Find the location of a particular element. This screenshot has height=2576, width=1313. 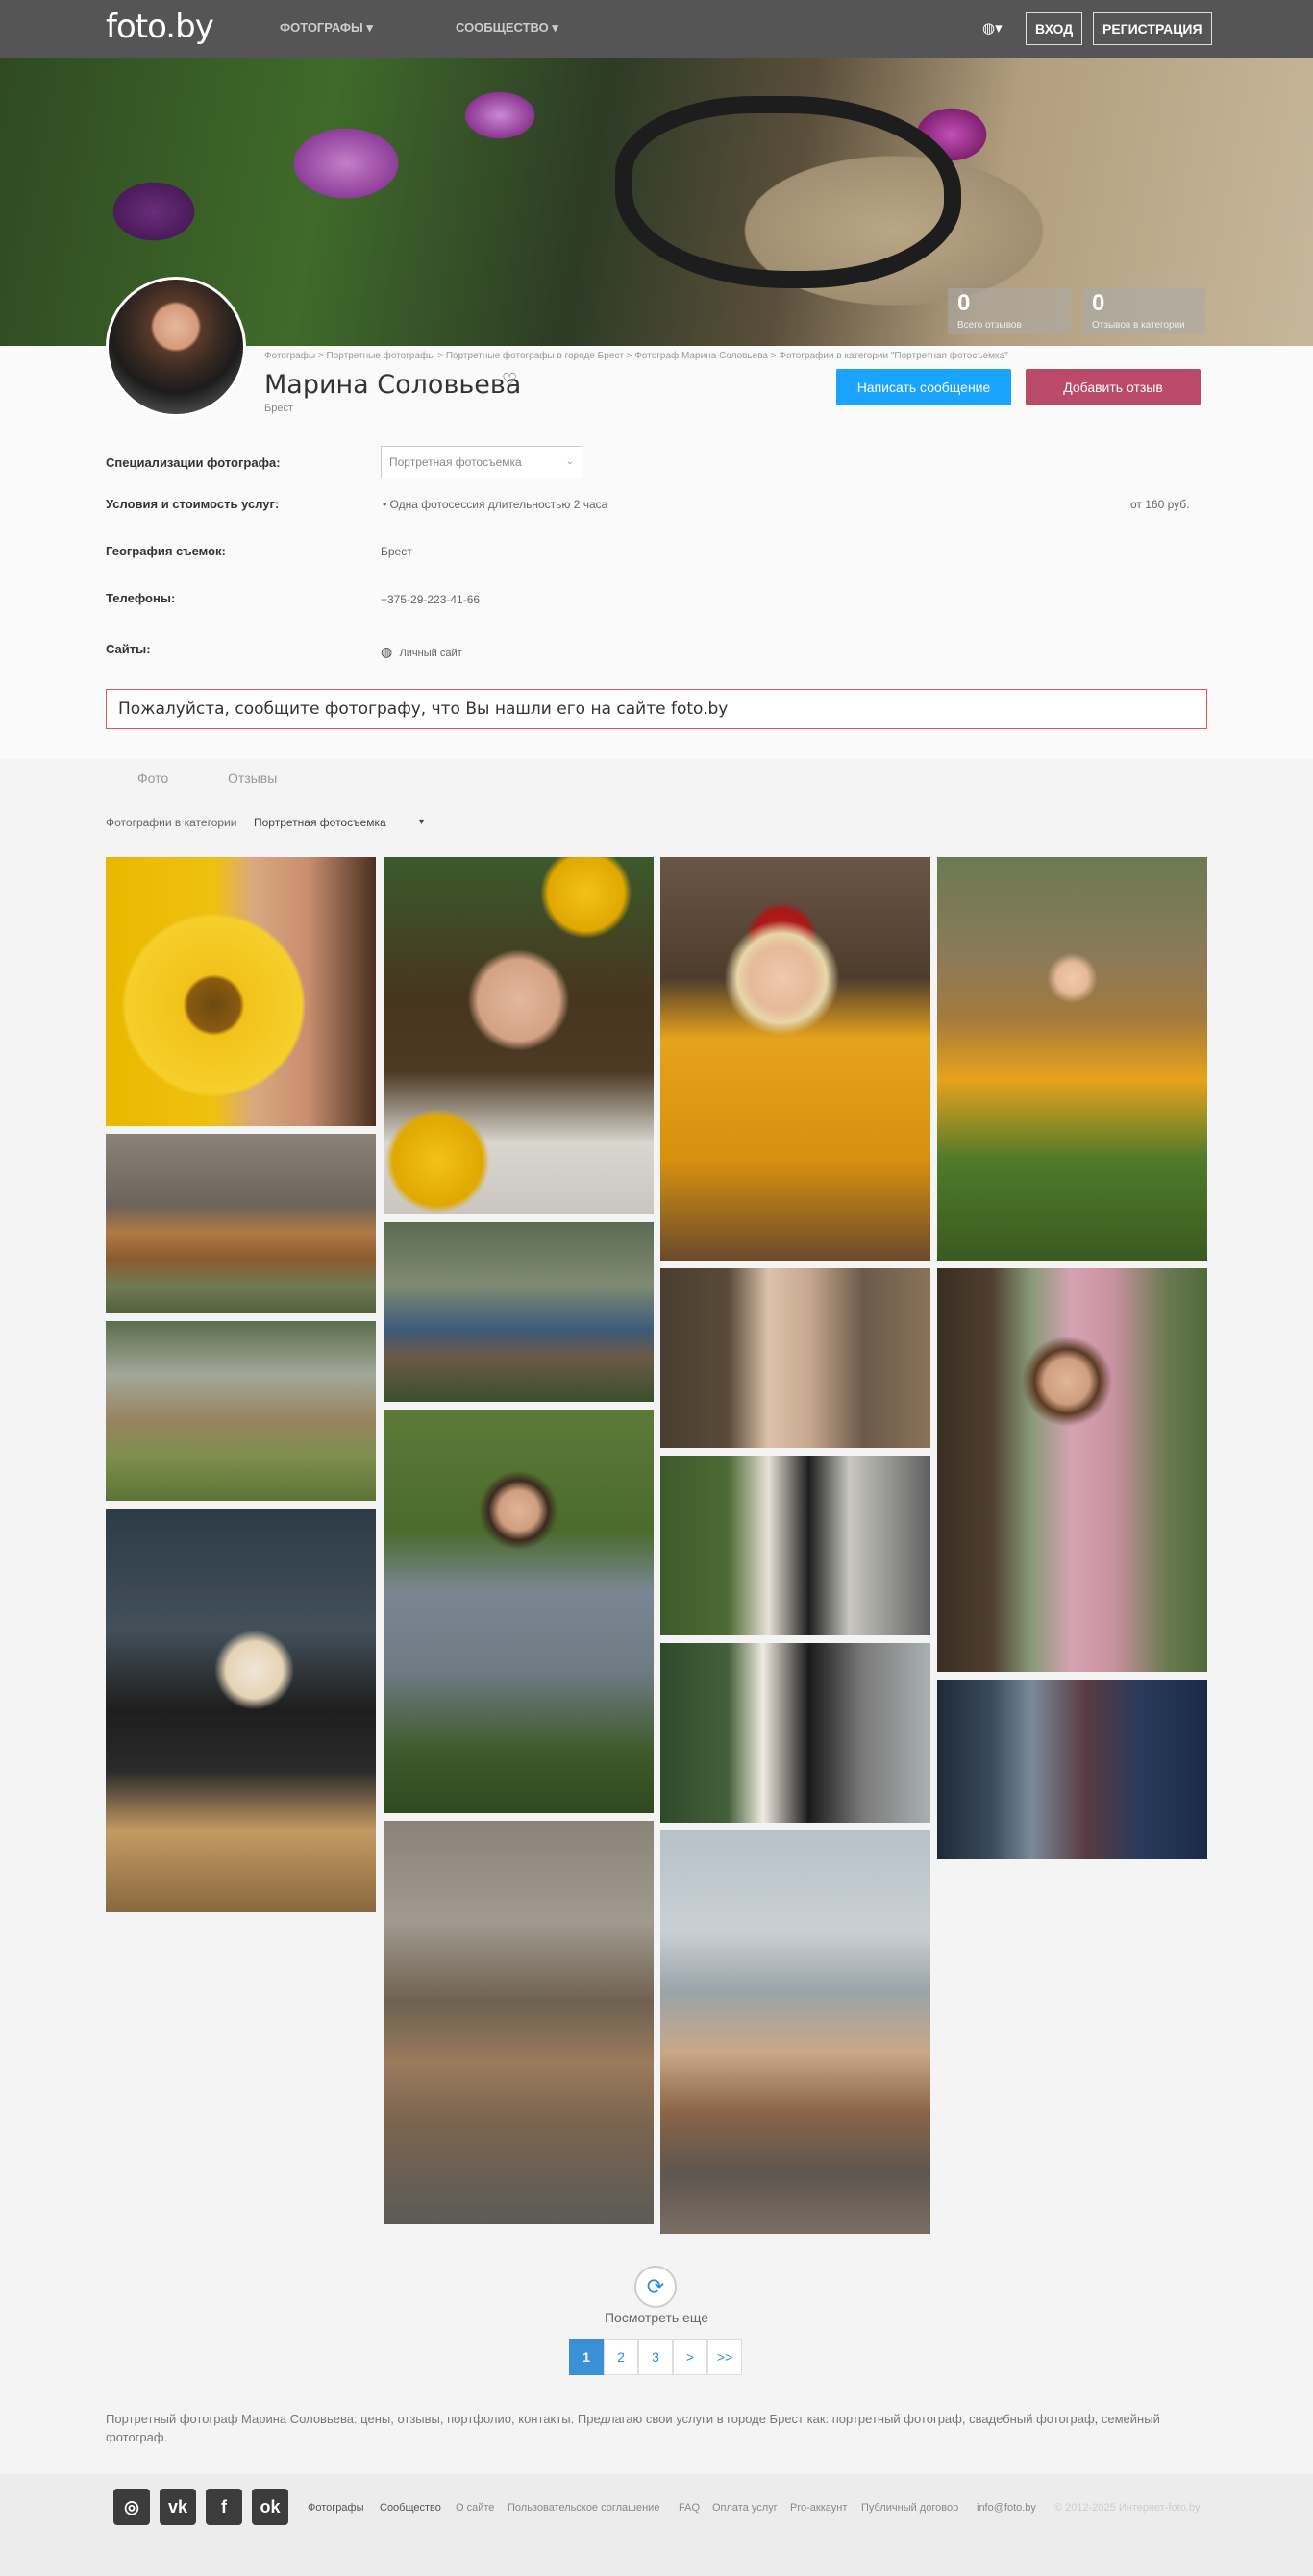

footer-link-contract: Публичный договор is located at coordinates (909, 2508).